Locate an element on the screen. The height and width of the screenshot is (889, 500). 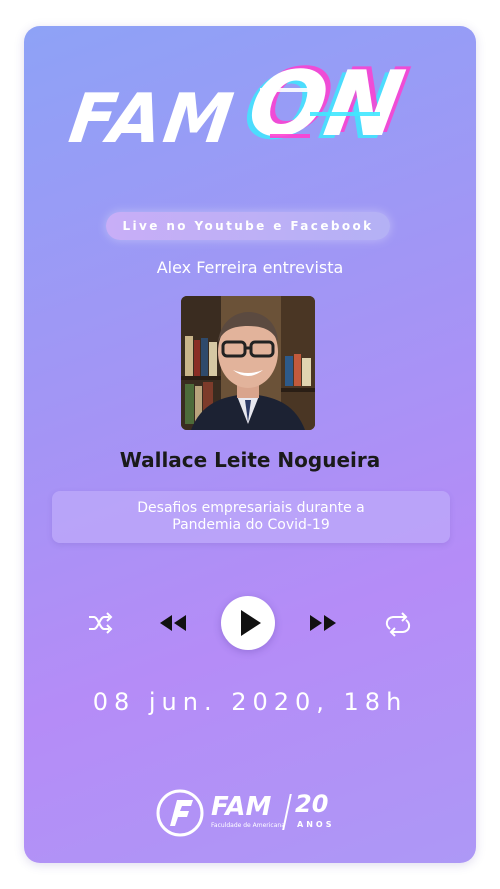
media-controls is located at coordinates (250, 624).